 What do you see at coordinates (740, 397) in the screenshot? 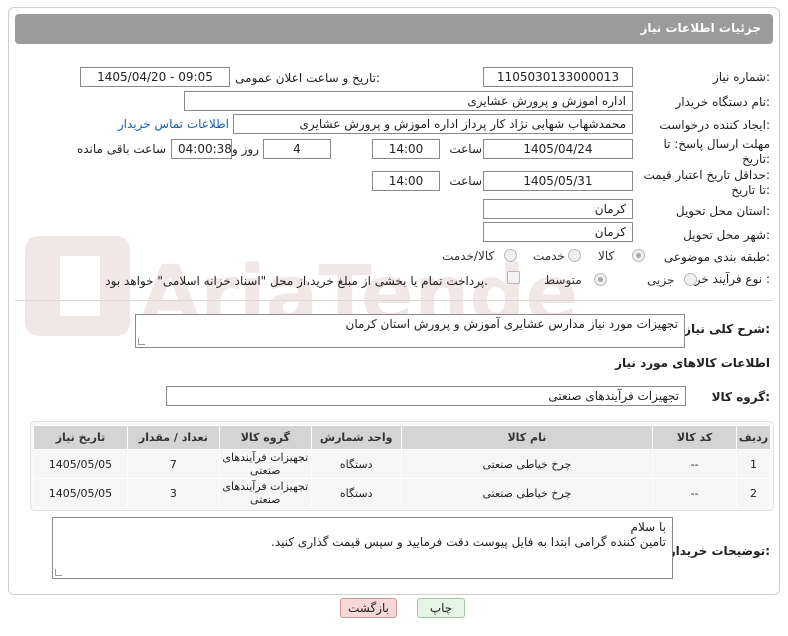
I see `goods-group-label: گروه کالا:` at bounding box center [740, 397].